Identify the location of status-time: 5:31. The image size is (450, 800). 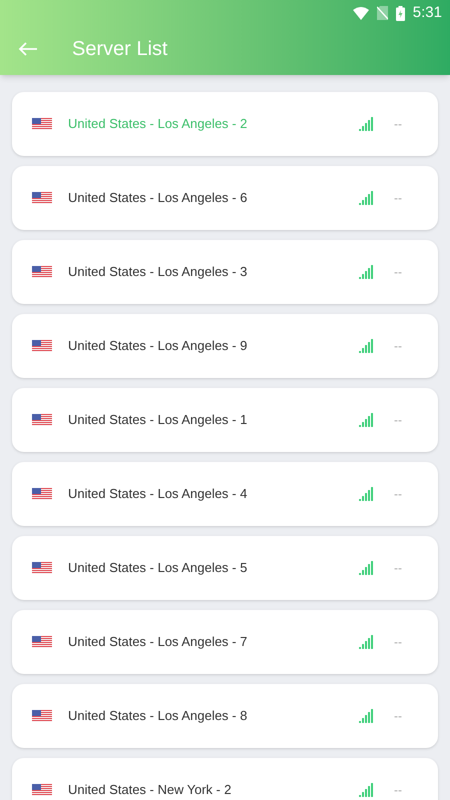
(427, 12).